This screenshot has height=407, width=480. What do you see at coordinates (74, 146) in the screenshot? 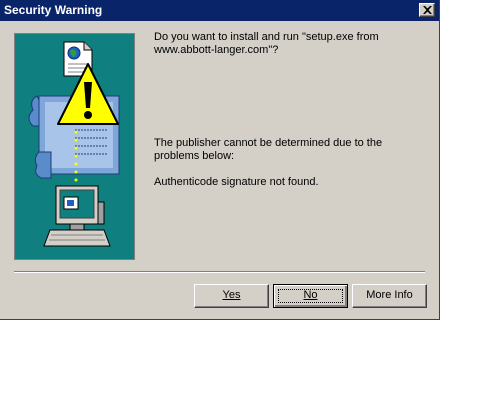
I see `security-illustration` at bounding box center [74, 146].